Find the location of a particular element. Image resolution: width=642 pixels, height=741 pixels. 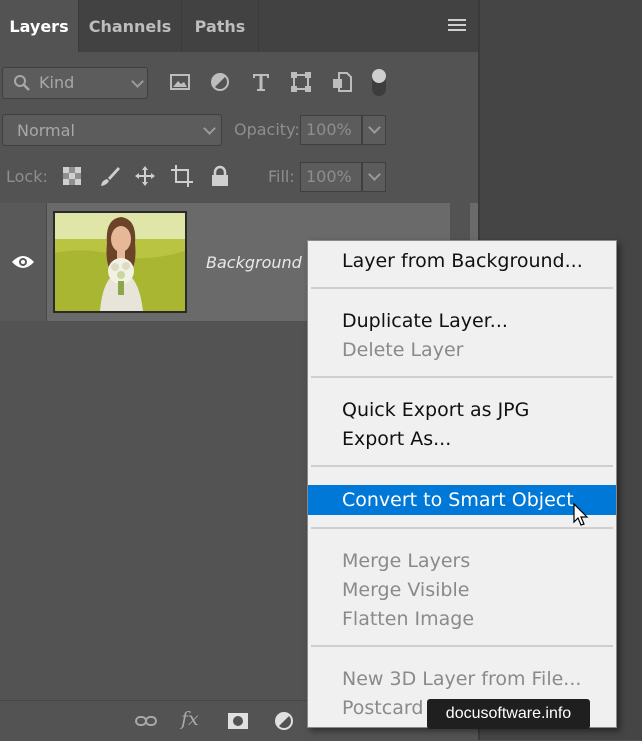

panel-menu-icon is located at coordinates (457, 26).